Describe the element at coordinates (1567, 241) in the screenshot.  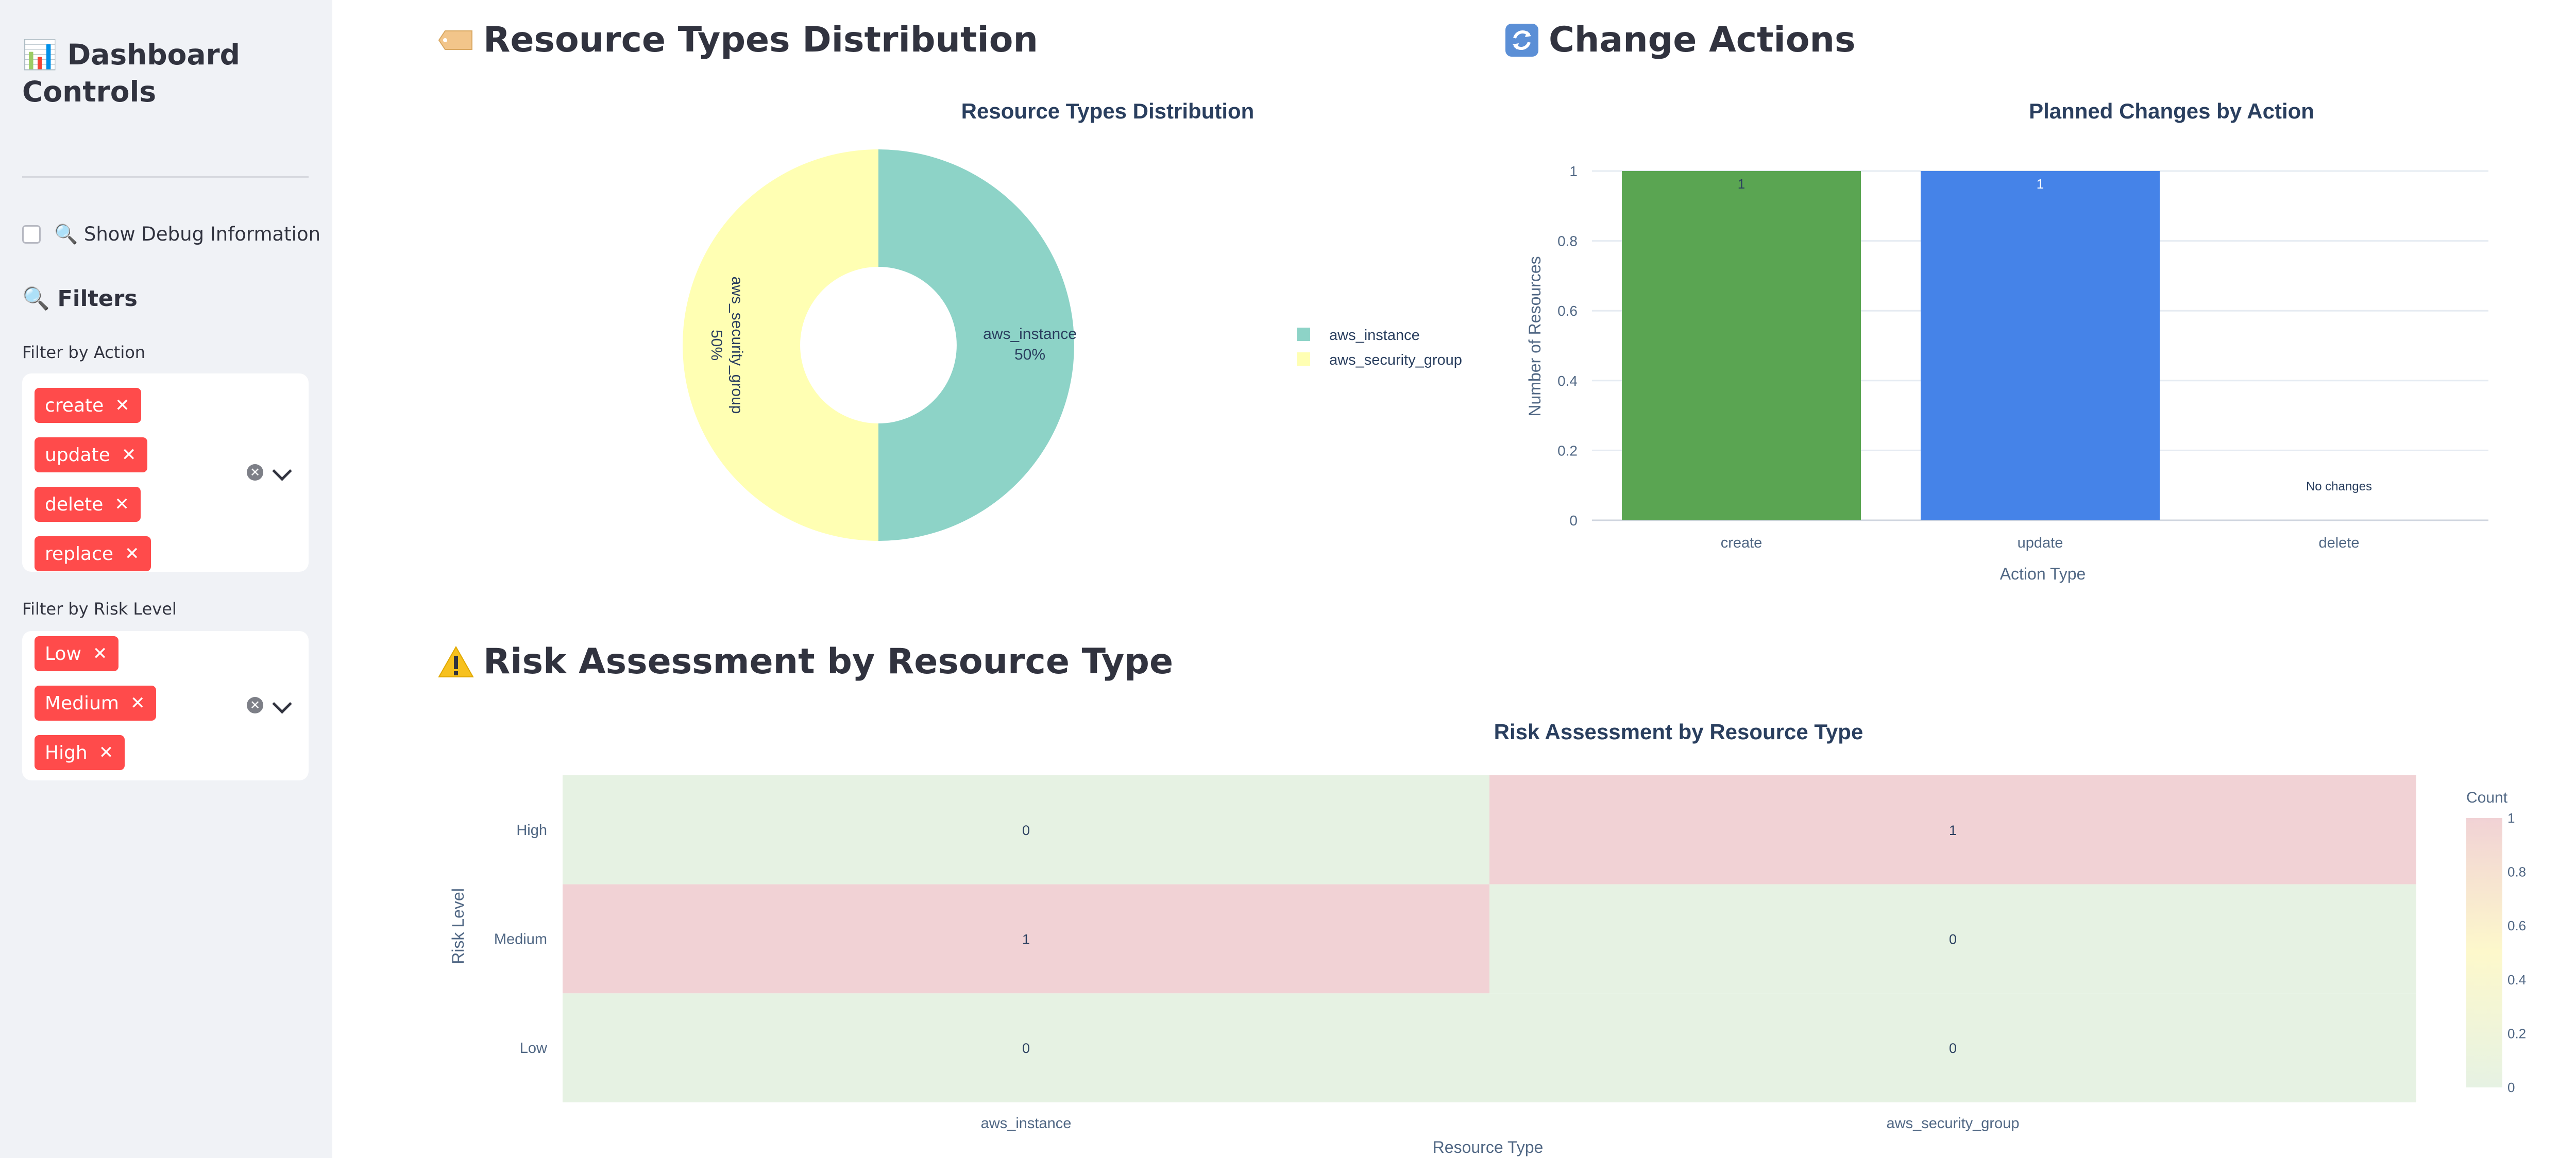
I see `y-tick-label: 0.8` at that location.